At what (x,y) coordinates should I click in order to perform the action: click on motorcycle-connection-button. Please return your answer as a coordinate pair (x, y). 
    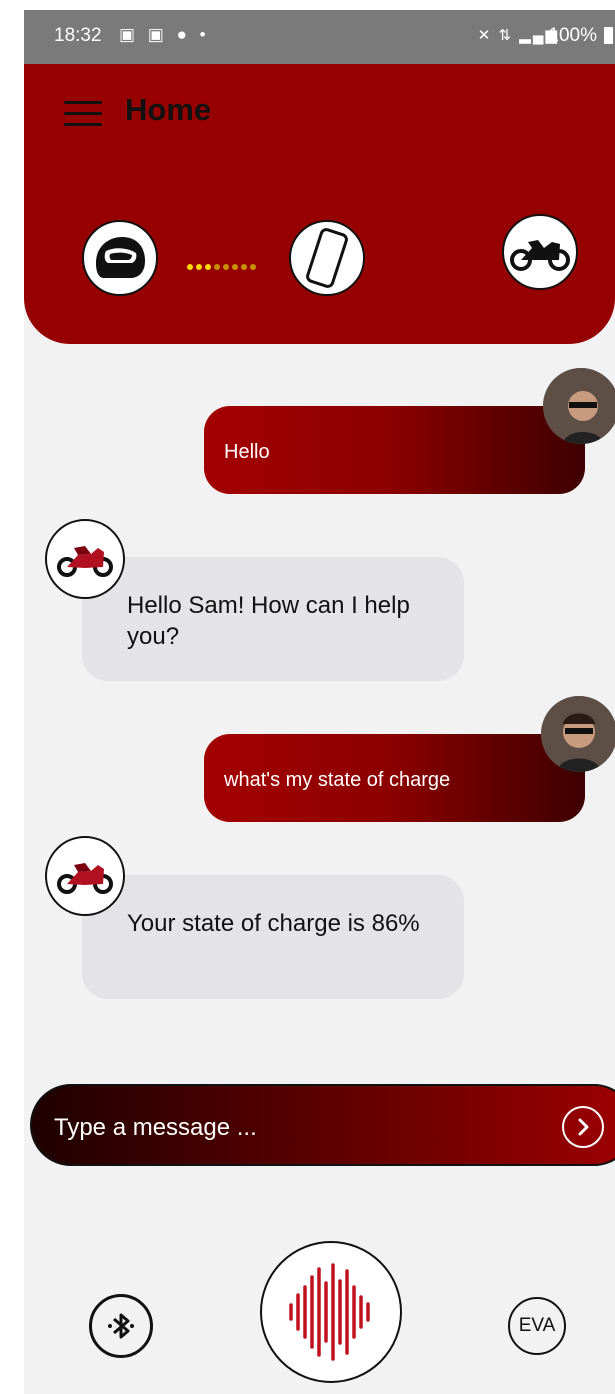
    Looking at the image, I should click on (540, 252).